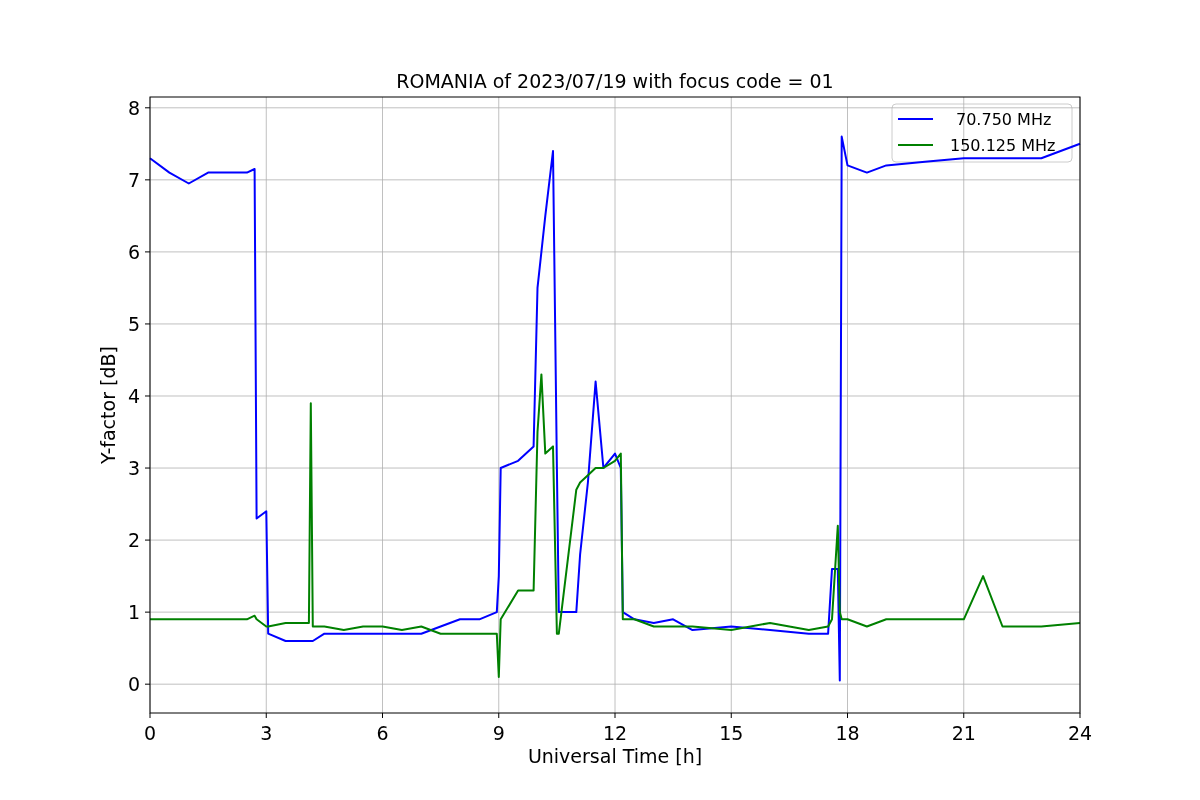  I want to click on legend-label: 150.125 MHz, so click(1003, 145).